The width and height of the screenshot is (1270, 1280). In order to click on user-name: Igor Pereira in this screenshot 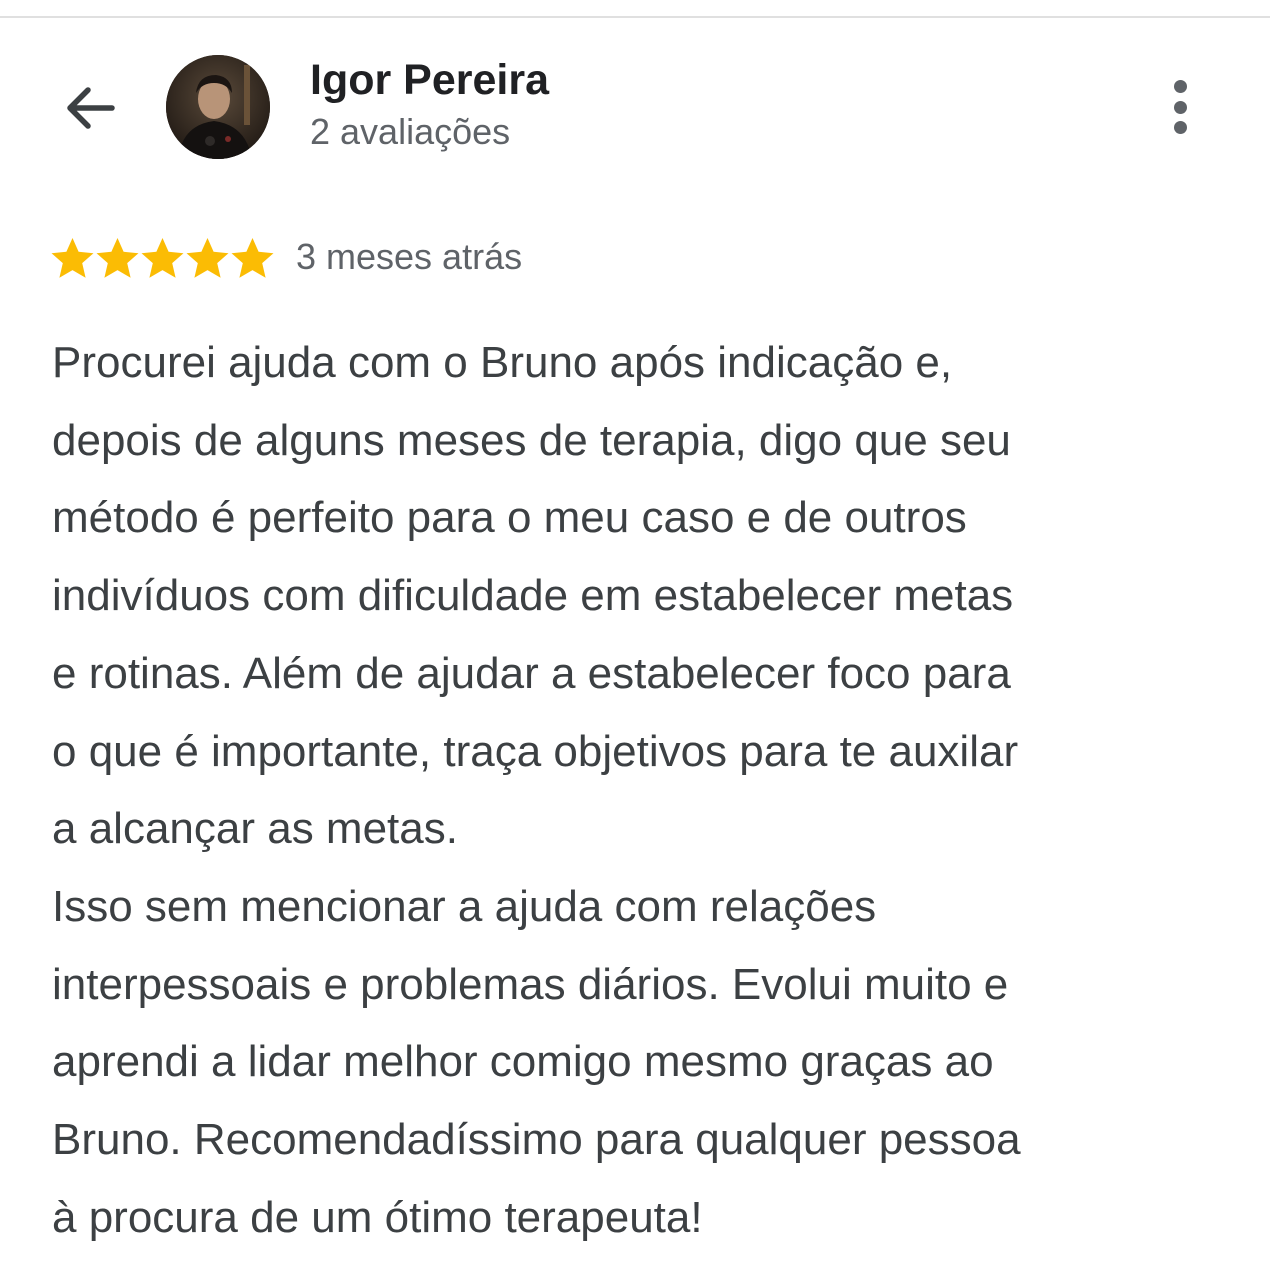, I will do `click(429, 80)`.